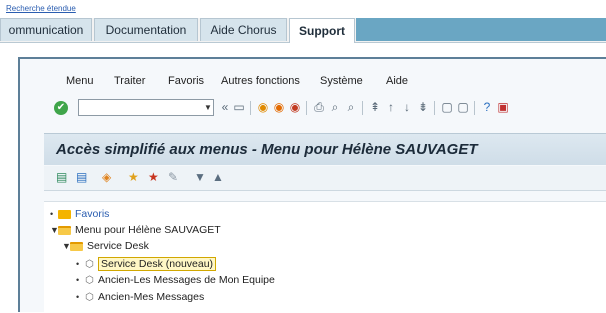 This screenshot has height=313, width=606. I want to click on other-menu-icon: ◈, so click(106, 177).